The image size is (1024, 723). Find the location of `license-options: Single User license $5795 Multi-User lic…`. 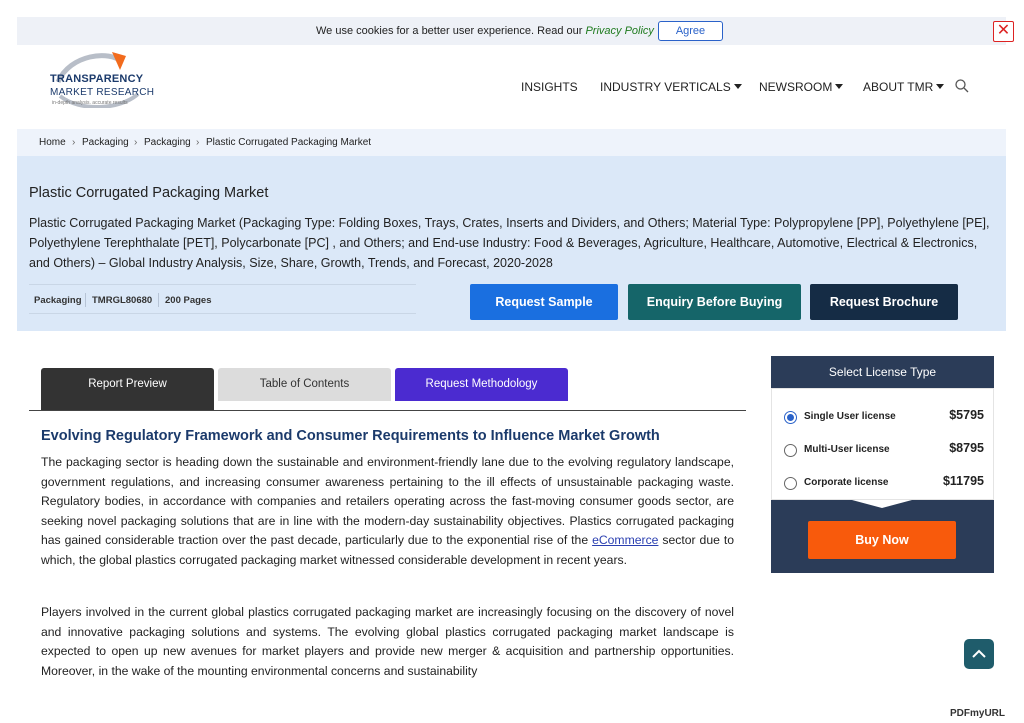

license-options: Single User license $5795 Multi-User lic… is located at coordinates (882, 444).